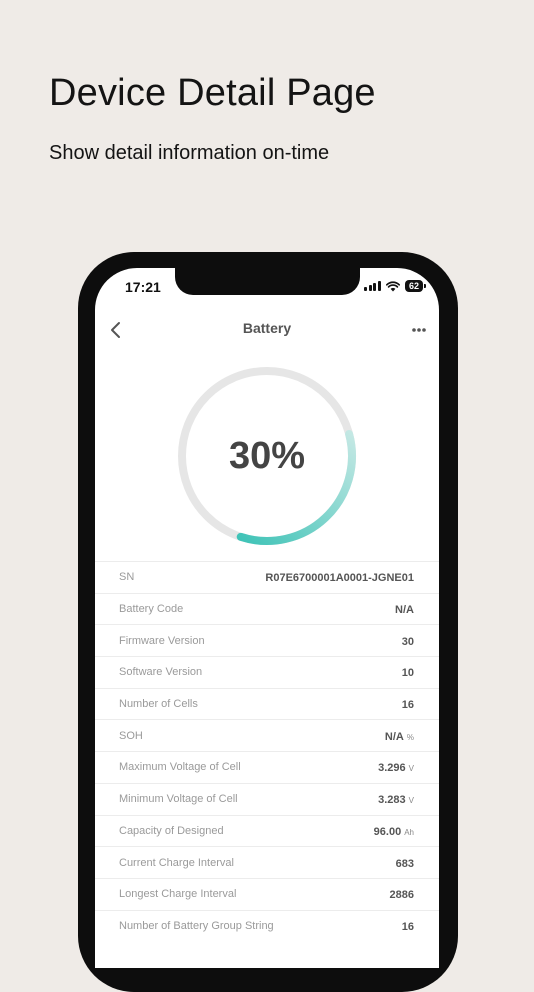  I want to click on info-label: Minimum Voltage of Cell, so click(178, 799).